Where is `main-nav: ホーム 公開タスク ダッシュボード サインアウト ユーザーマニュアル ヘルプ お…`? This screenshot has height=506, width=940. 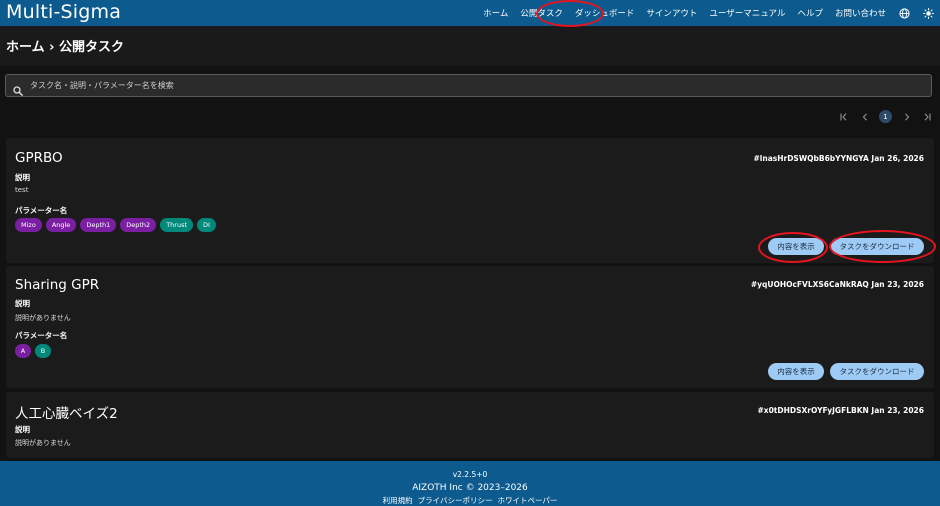
main-nav: ホーム 公開タスク ダッシュボード サインアウト ユーザーマニュアル ヘルプ お… is located at coordinates (708, 13).